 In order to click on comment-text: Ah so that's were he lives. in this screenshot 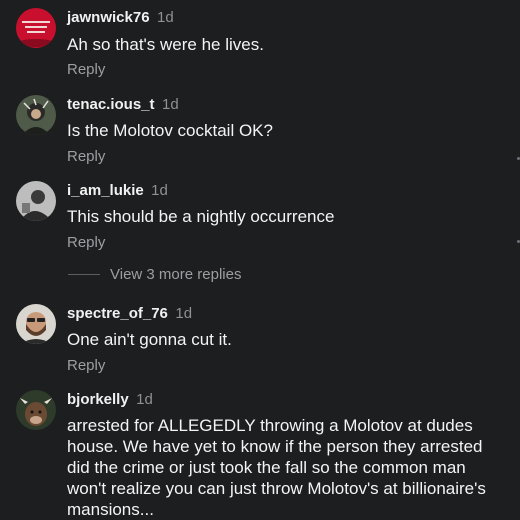, I will do `click(165, 44)`.